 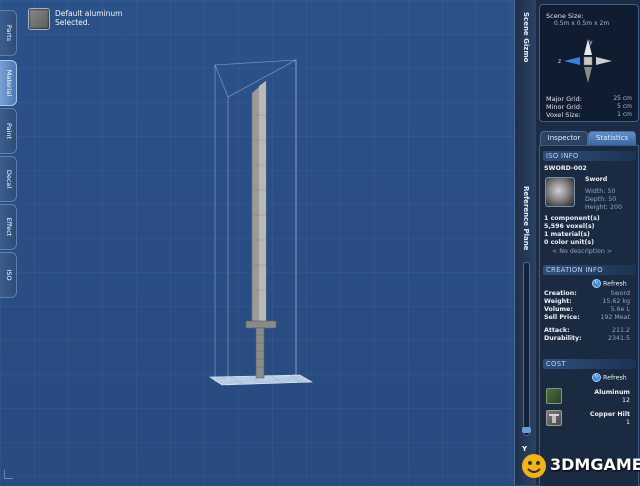 What do you see at coordinates (618, 338) in the screenshot?
I see `durability-value: 2341.5` at bounding box center [618, 338].